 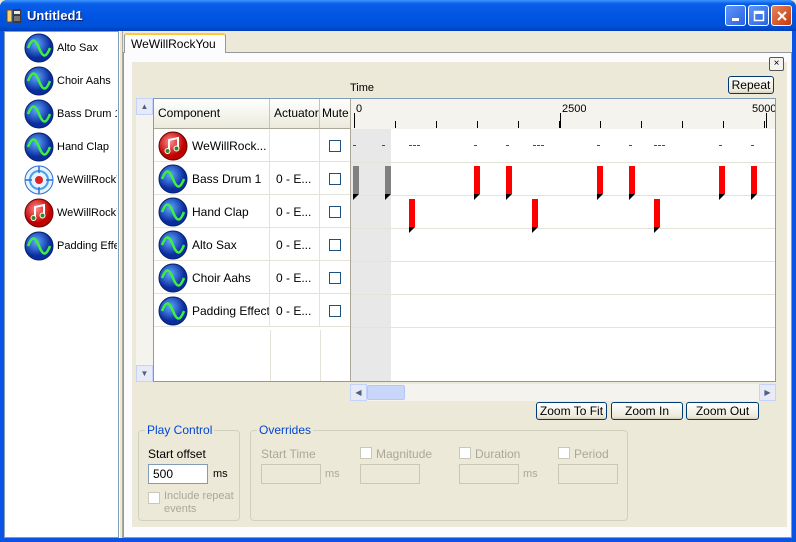 I want to click on component-name: Padding Effect, so click(x=231, y=310).